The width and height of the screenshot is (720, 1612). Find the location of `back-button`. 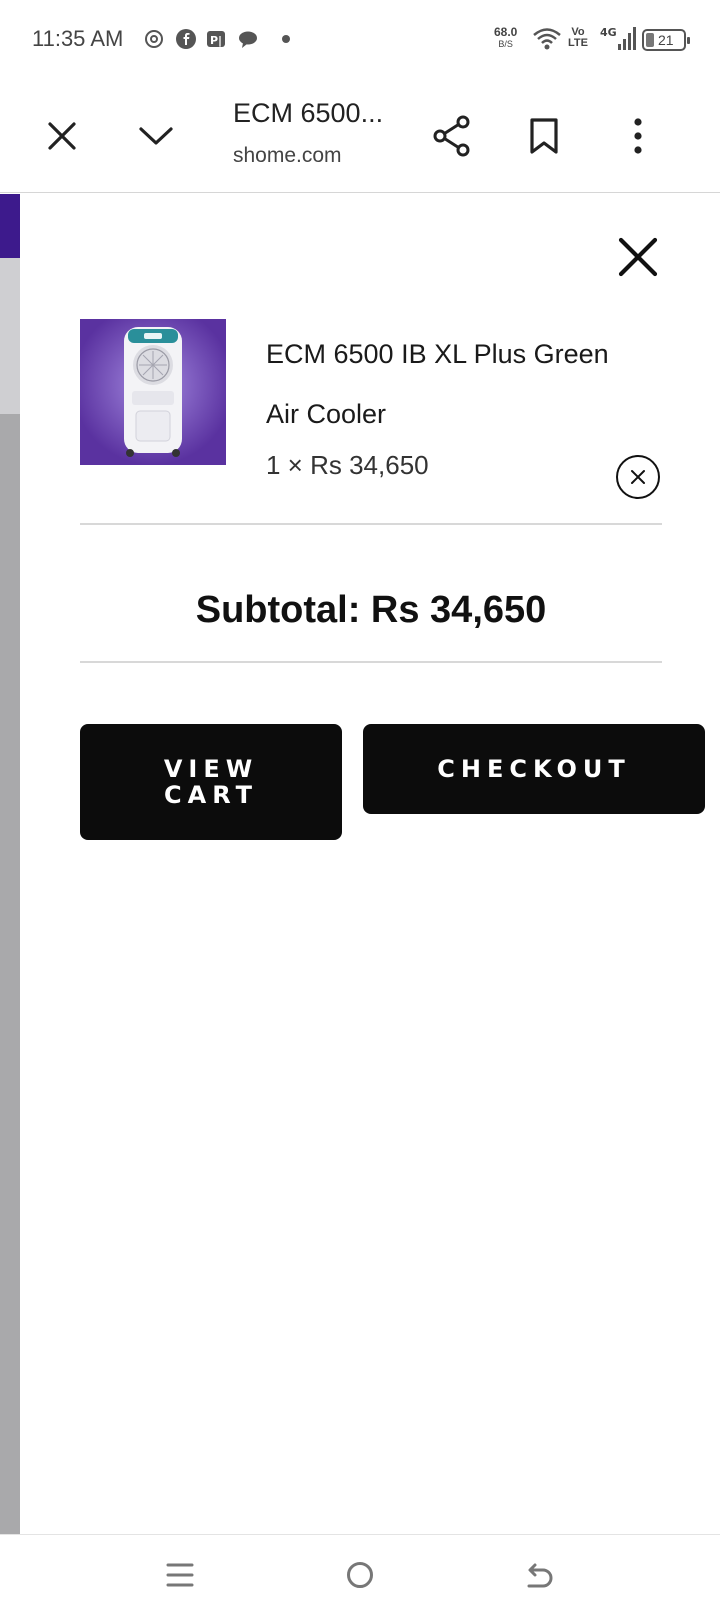

back-button is located at coordinates (540, 1575).